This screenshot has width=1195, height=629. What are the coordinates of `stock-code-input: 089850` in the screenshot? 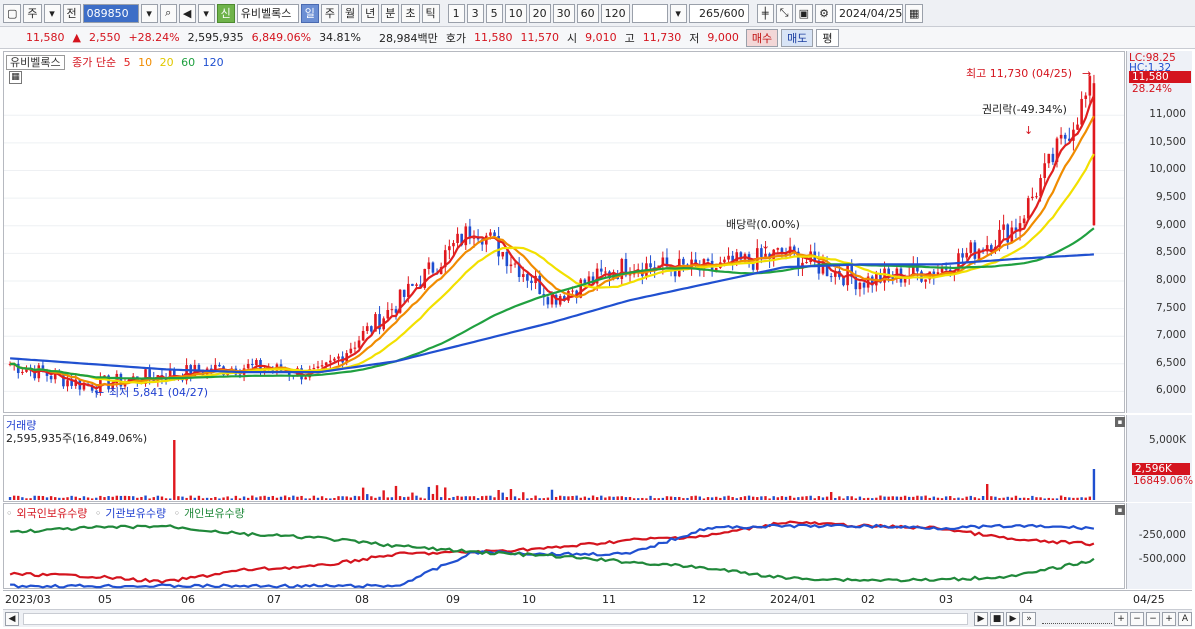 It's located at (110, 13).